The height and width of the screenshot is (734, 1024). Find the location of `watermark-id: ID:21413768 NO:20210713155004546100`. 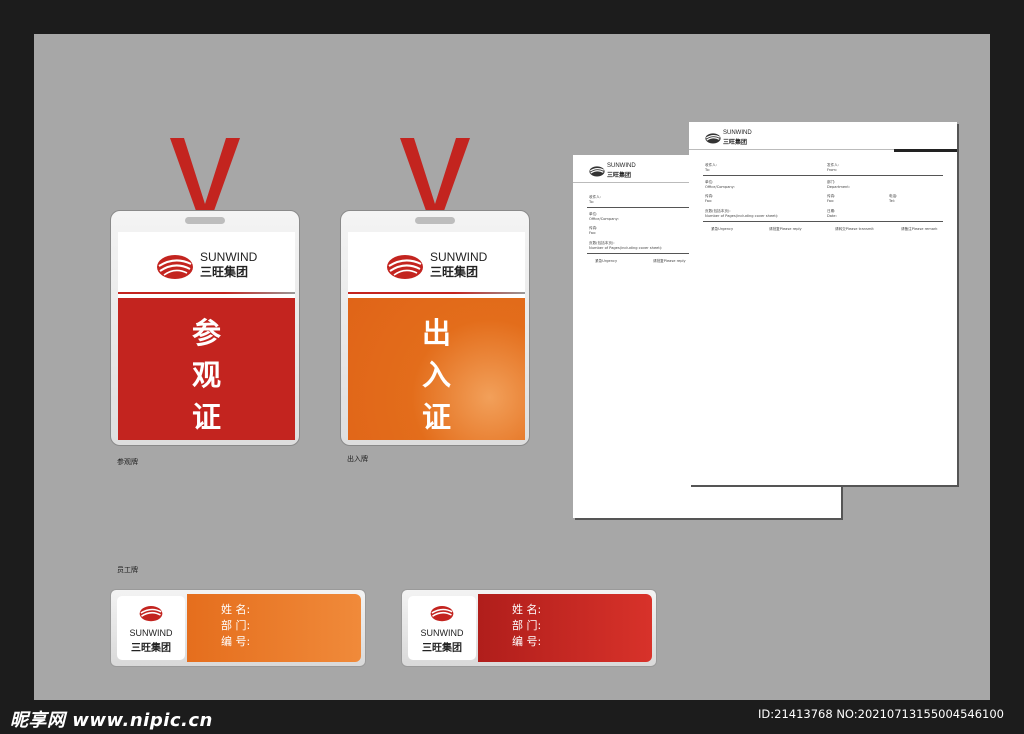

watermark-id: ID:21413768 NO:20210713155004546100 is located at coordinates (881, 714).